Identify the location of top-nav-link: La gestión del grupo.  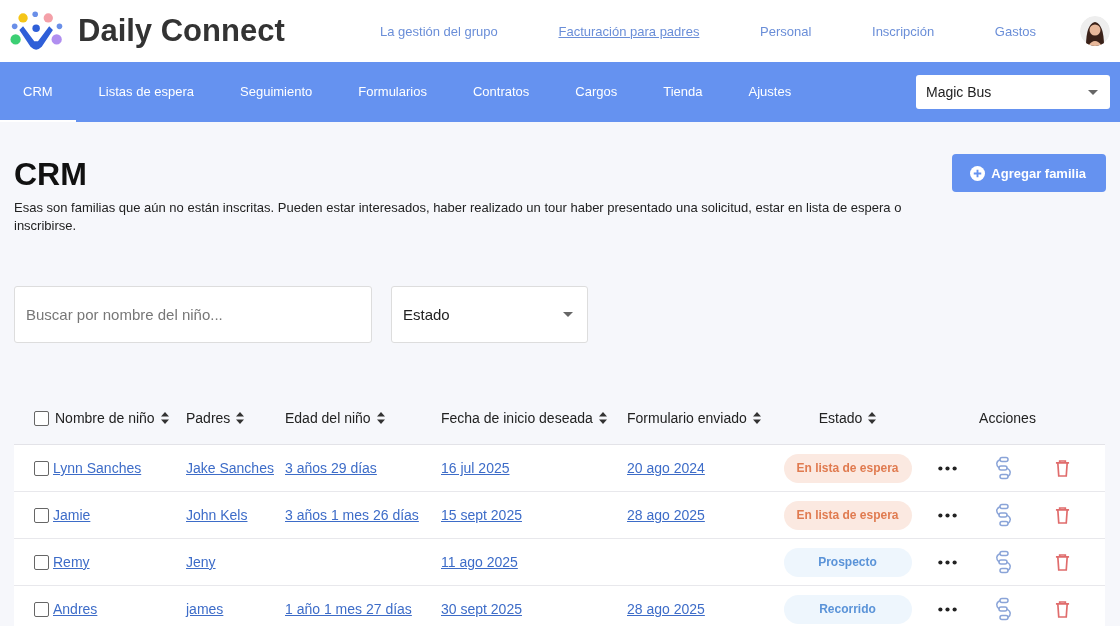
(439, 31).